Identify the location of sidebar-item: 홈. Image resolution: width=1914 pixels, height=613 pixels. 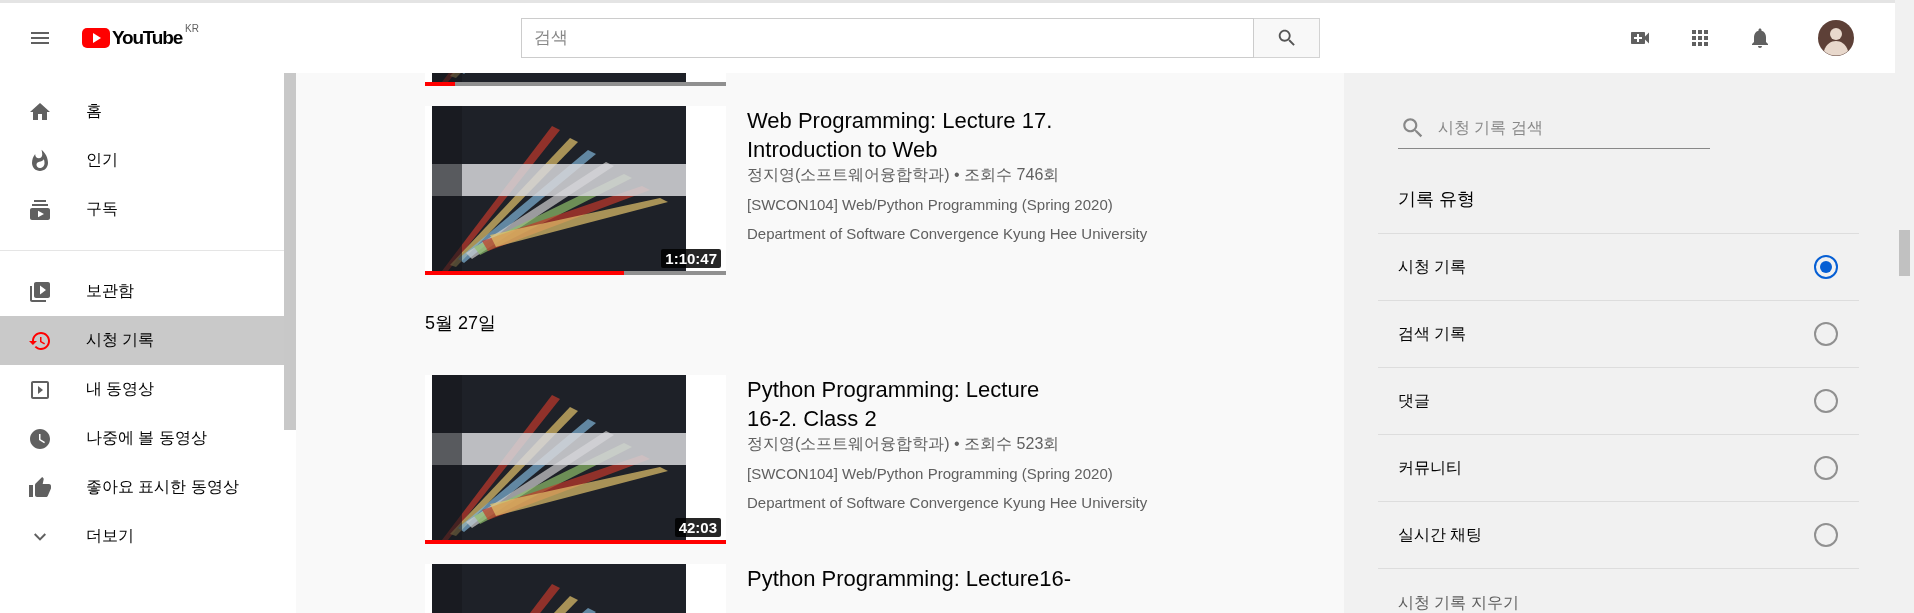
(142, 111).